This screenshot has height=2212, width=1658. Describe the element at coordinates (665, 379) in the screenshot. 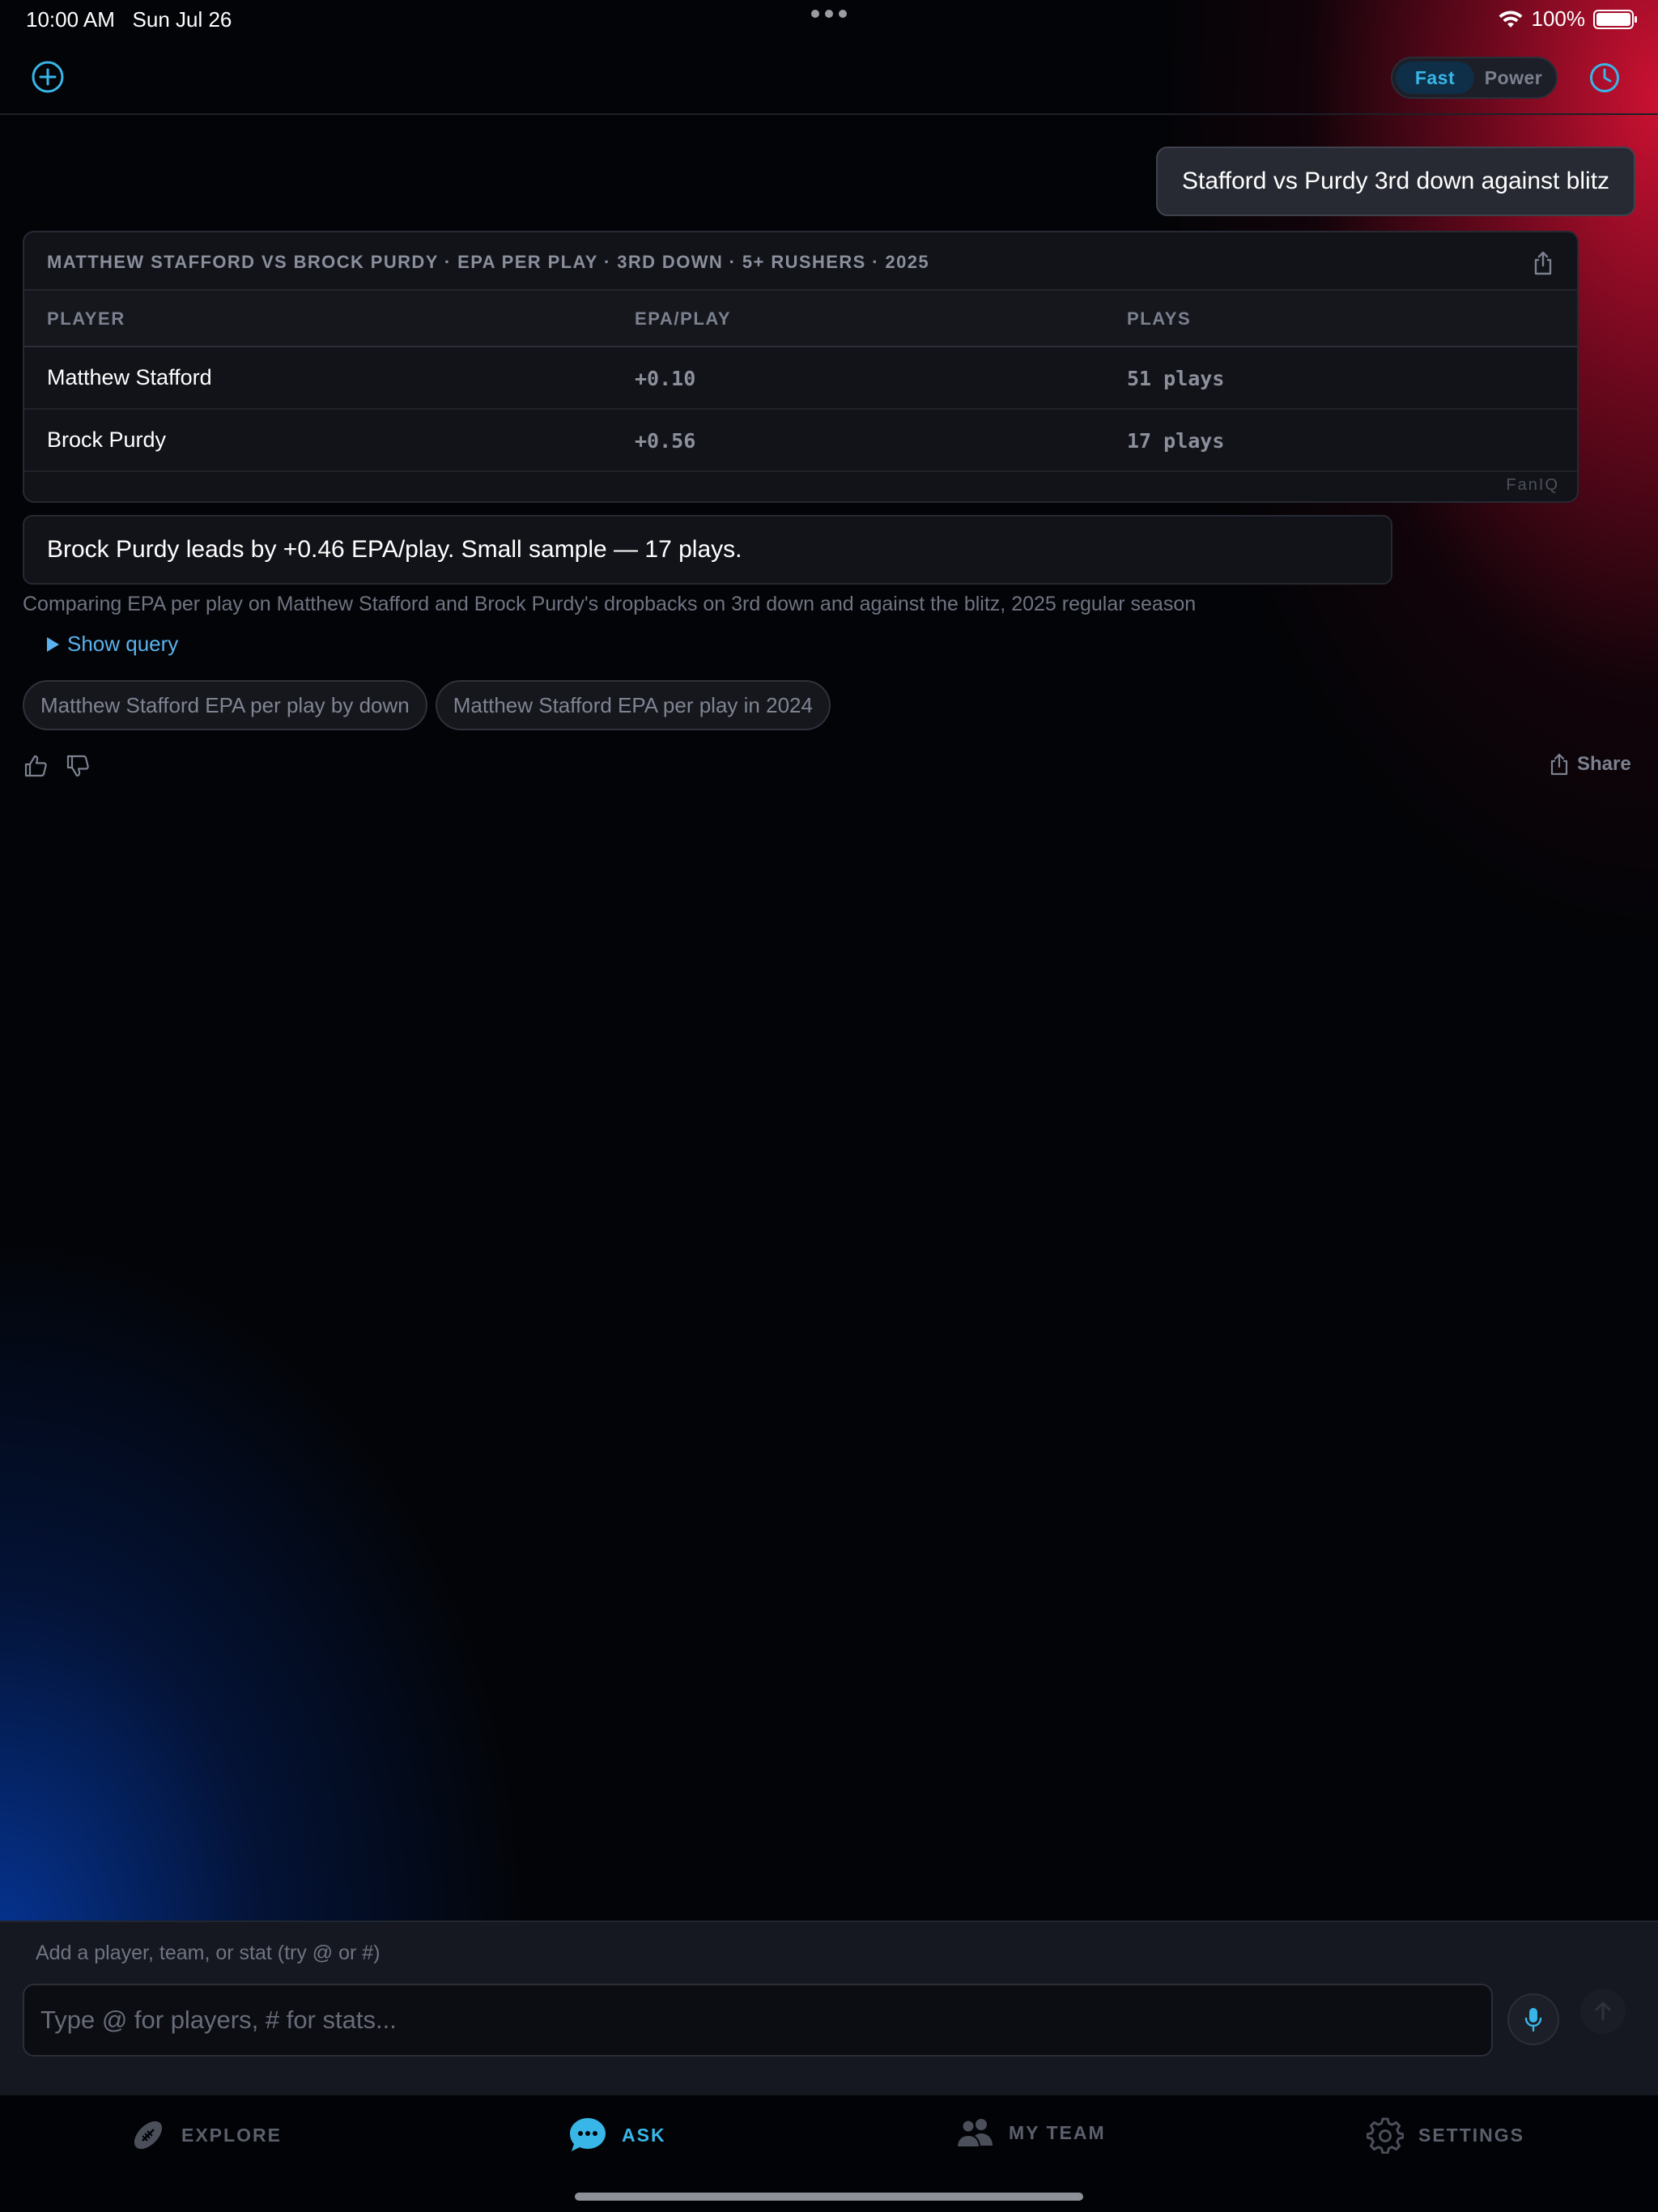

I see `epa-value: +0.10` at that location.